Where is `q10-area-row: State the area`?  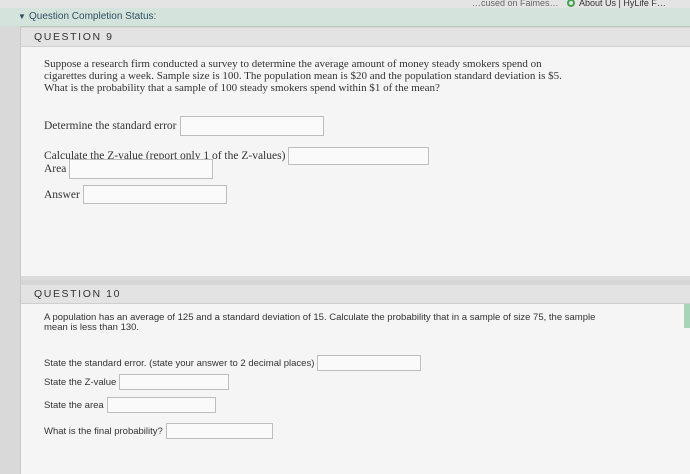
q10-area-row: State the area is located at coordinates (130, 405).